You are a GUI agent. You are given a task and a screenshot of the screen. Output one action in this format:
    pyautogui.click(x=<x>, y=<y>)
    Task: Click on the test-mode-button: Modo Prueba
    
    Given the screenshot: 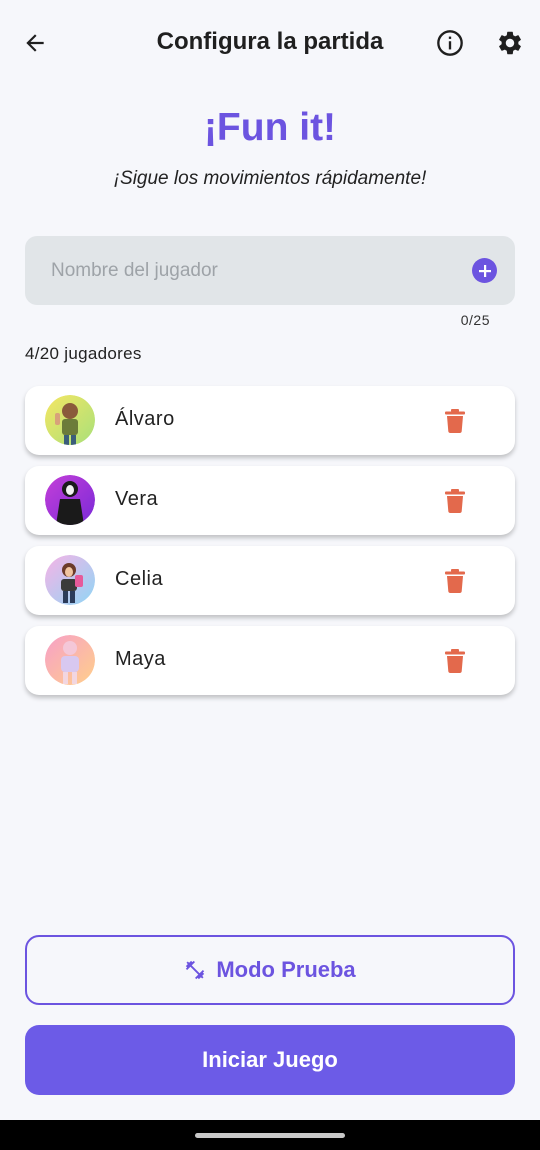 What is the action you would take?
    pyautogui.click(x=270, y=970)
    